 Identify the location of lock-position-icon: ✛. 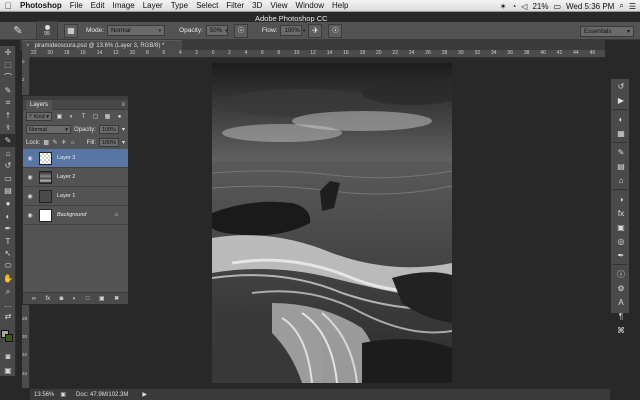
(64, 142).